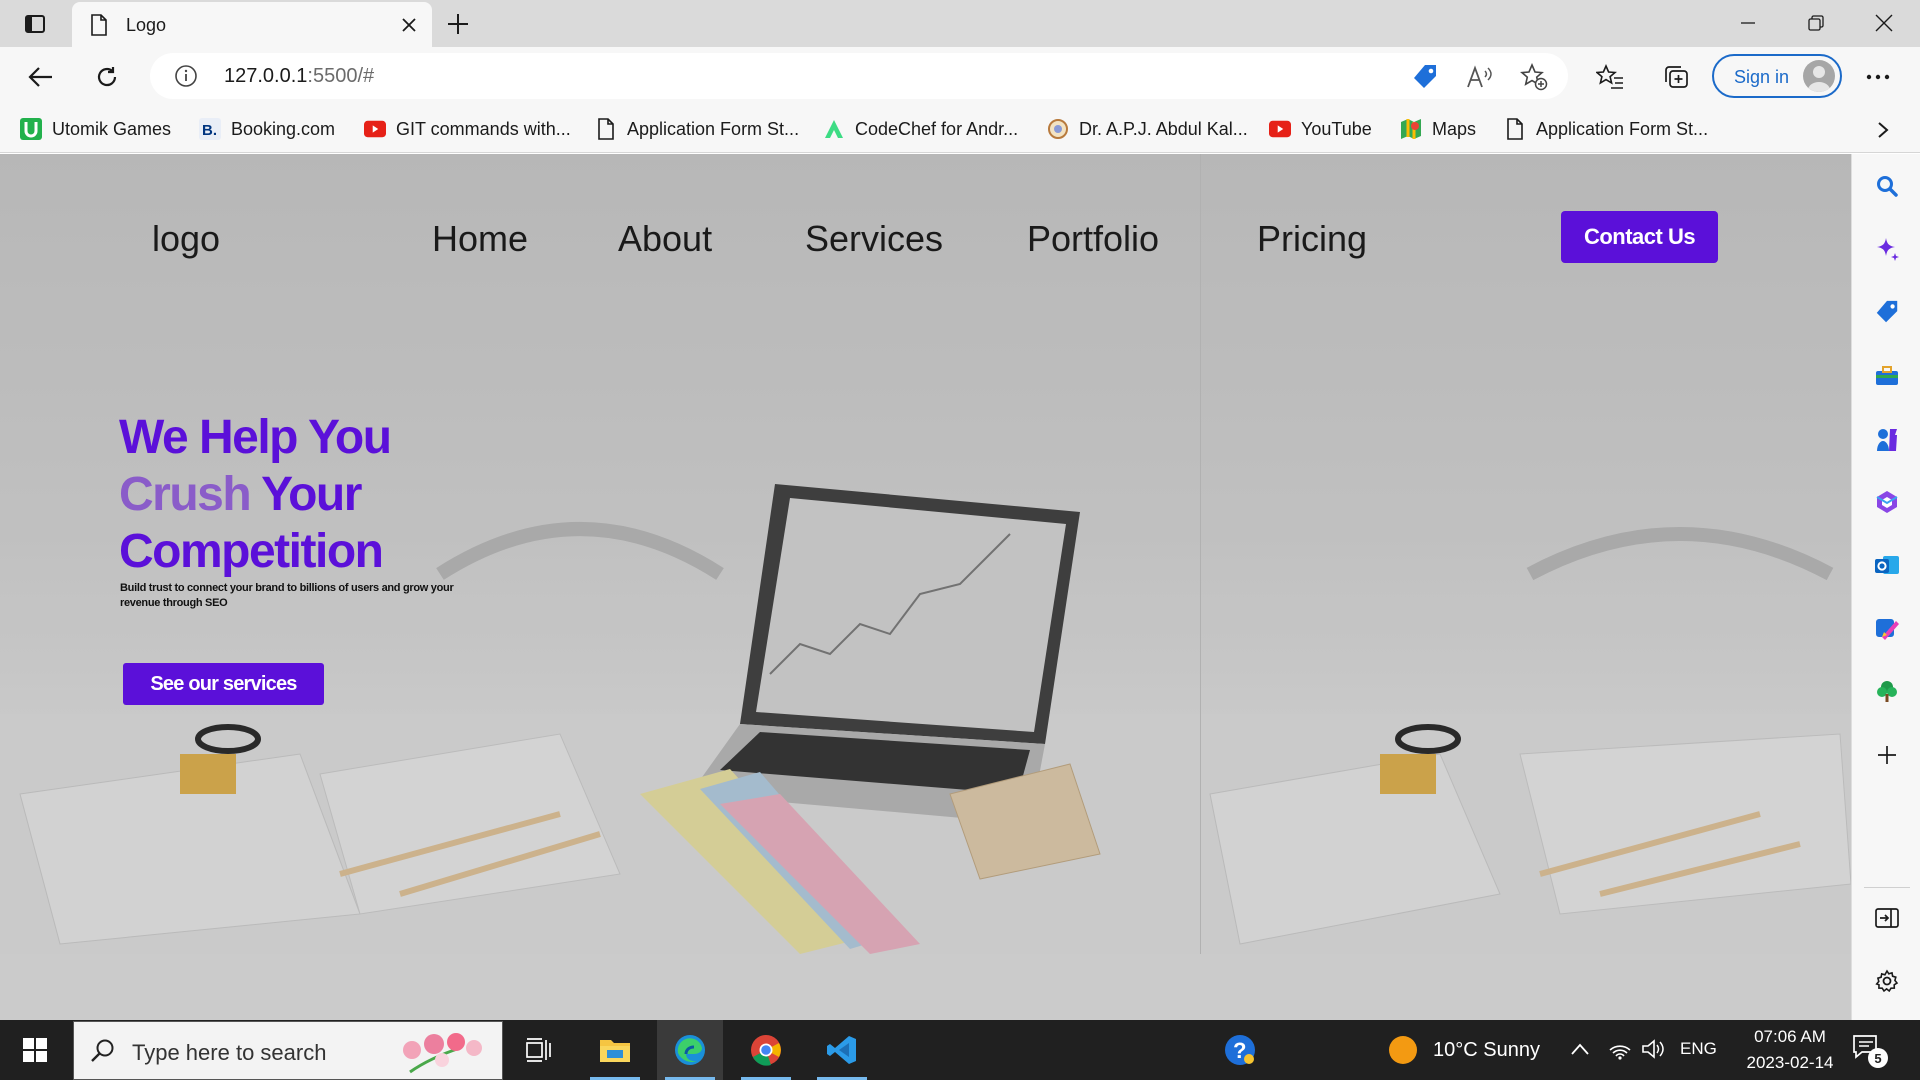  What do you see at coordinates (299, 76) in the screenshot?
I see `url-text: 127.0.0.1:5500/#` at bounding box center [299, 76].